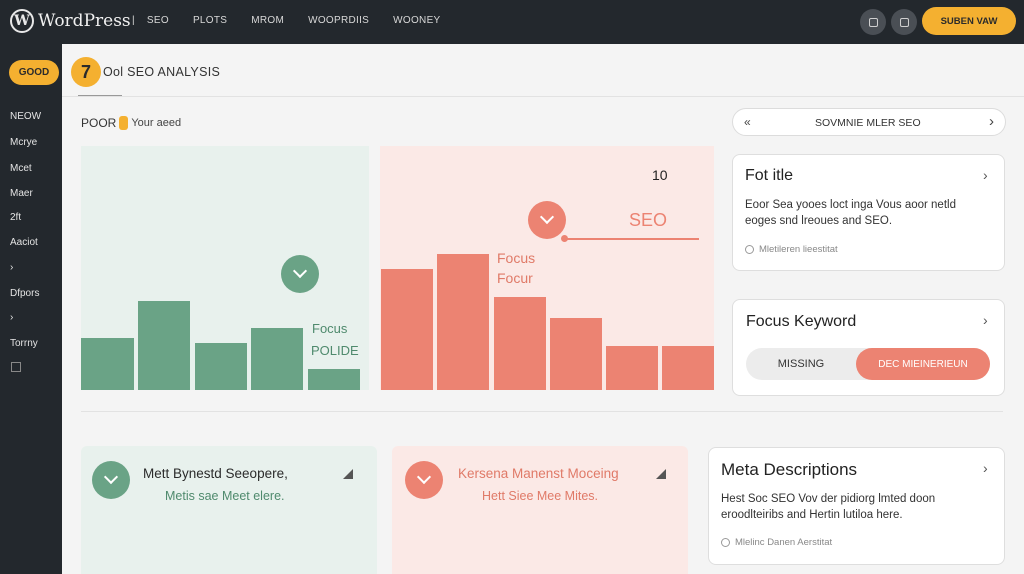  Describe the element at coordinates (747, 122) in the screenshot. I see `back-icon: «` at that location.